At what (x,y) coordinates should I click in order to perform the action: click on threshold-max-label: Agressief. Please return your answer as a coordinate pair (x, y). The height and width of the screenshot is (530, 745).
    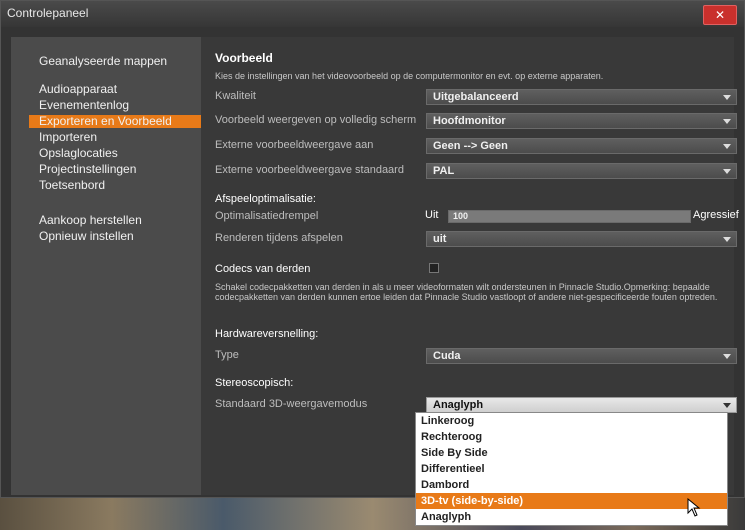
    Looking at the image, I should click on (716, 215).